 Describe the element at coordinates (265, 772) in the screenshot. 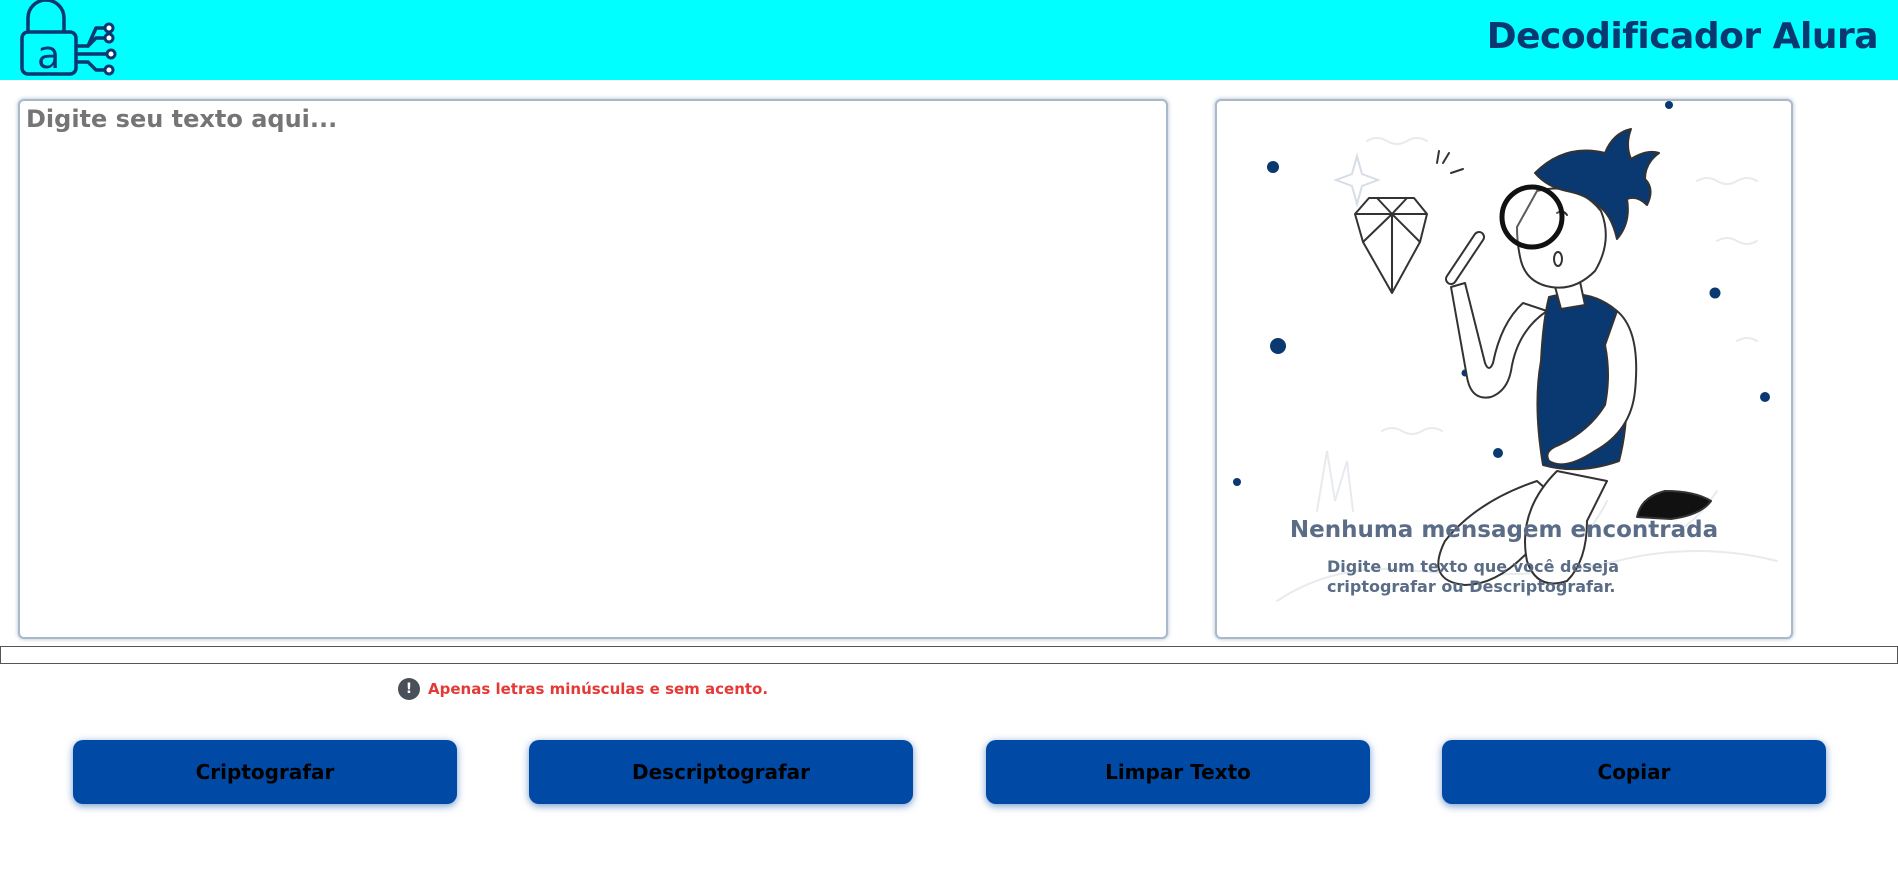

I see `encrypt-button: Criptografar` at that location.